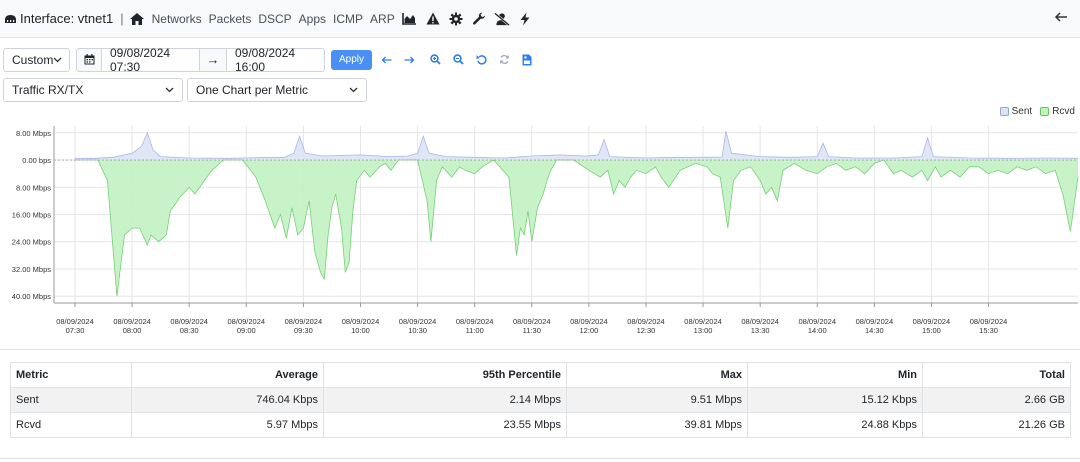  I want to click on y-tick-label: 24.00 Mbps, so click(31, 242).